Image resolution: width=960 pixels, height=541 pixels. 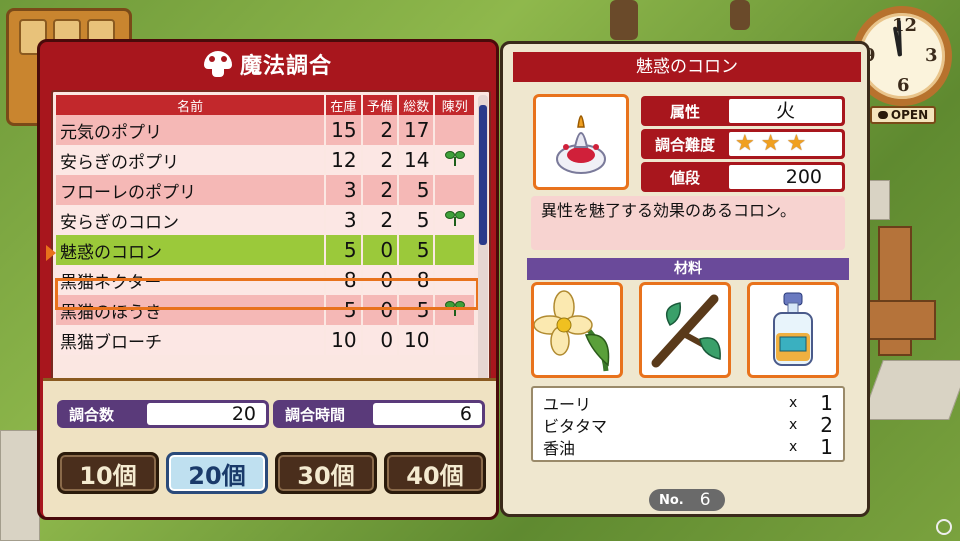 I want to click on recipe-stock: 10, so click(x=344, y=340).